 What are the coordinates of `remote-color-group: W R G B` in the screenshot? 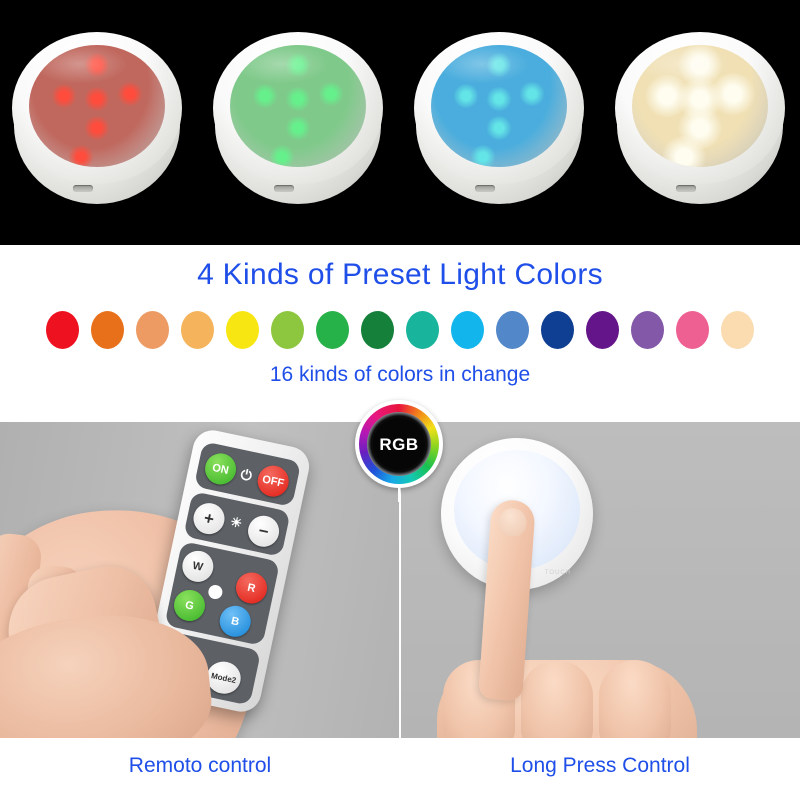 It's located at (222, 593).